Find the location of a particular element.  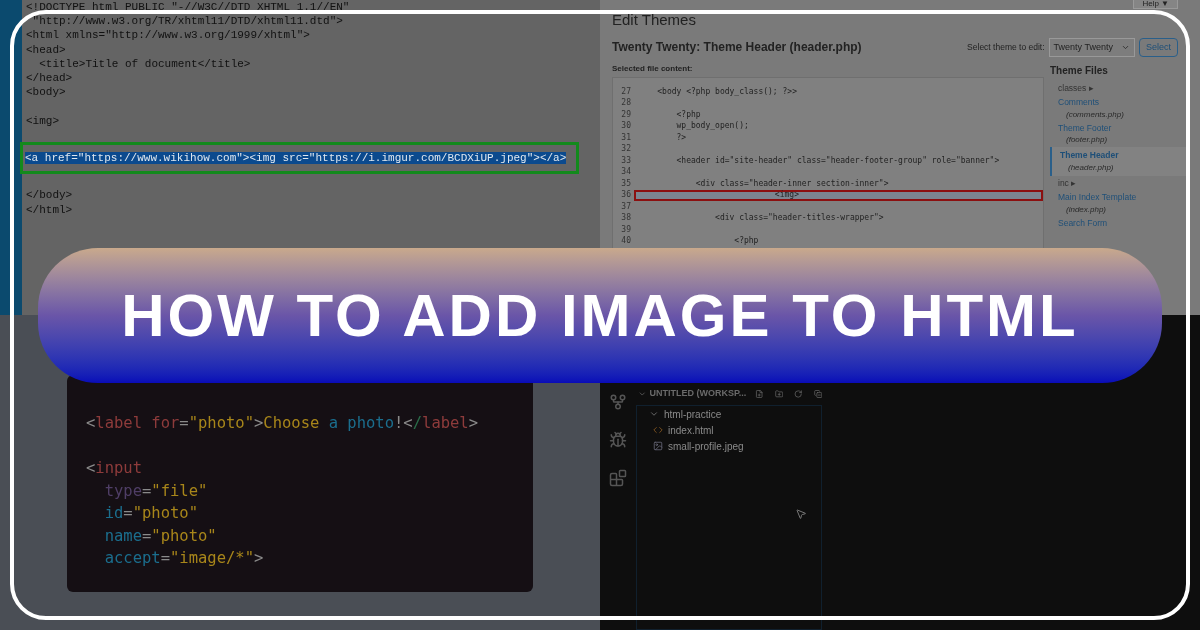

code-line: <header id="site-header" class="header-footer-group" role="banner"> is located at coordinates (837, 160).